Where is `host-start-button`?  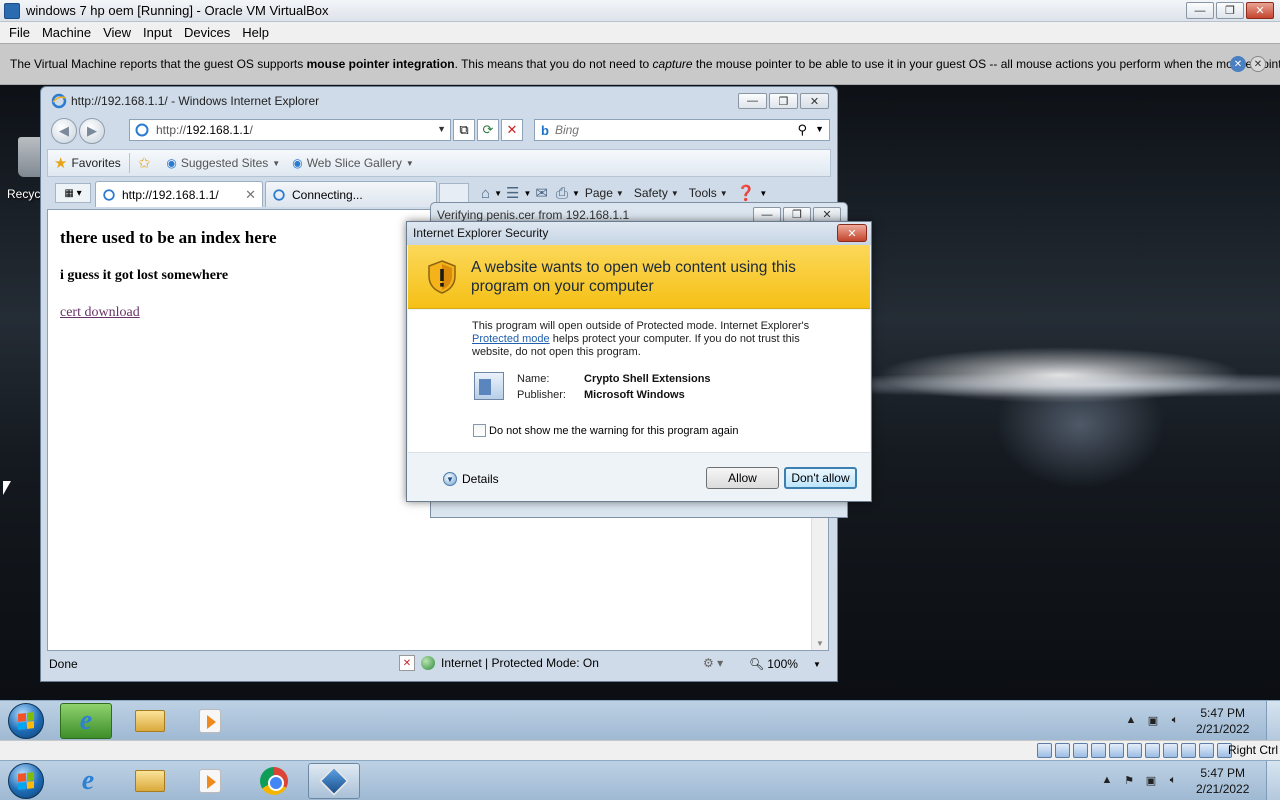 host-start-button is located at coordinates (26, 781).